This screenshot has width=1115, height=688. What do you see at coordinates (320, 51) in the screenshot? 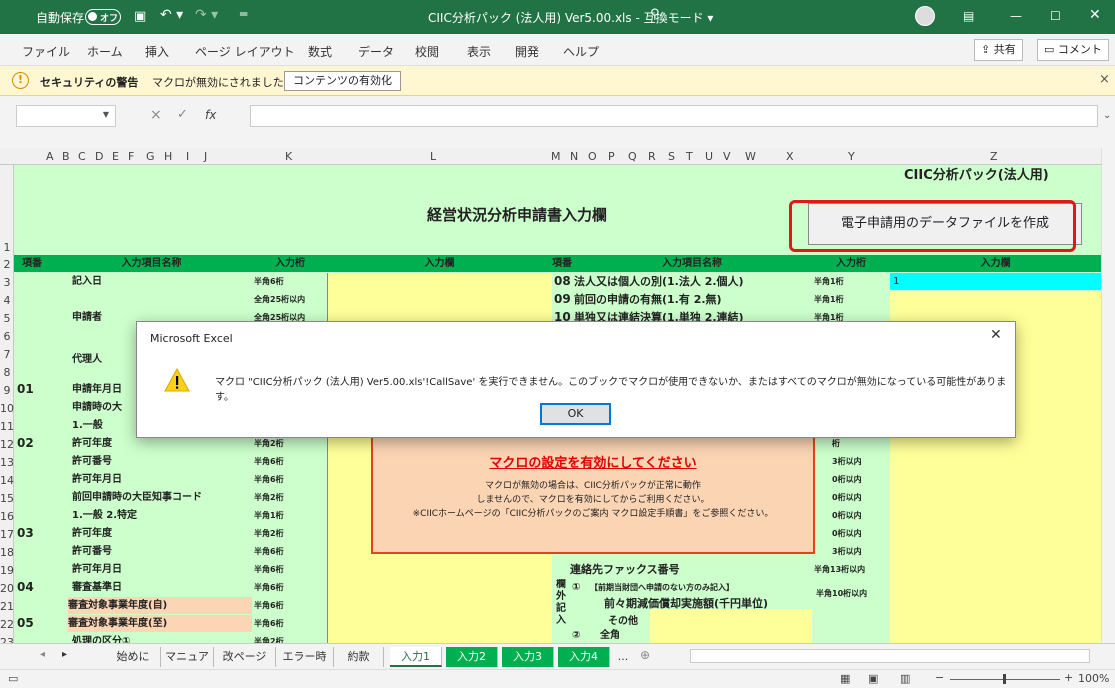
I see `tab-formulas: 数式` at bounding box center [320, 51].